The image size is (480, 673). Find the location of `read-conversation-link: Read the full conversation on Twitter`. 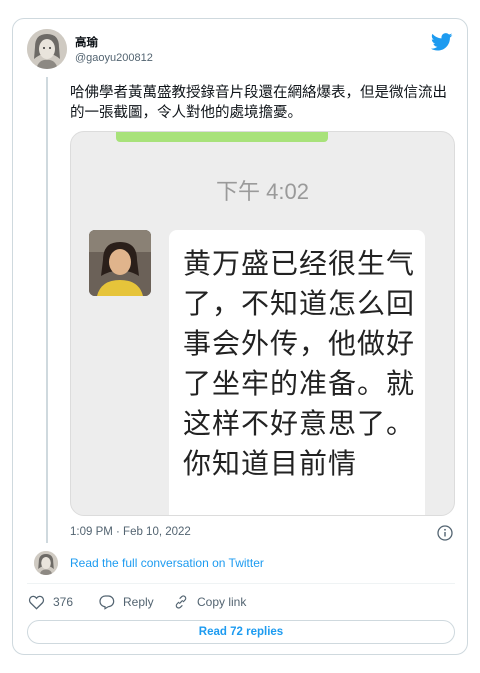

read-conversation-link: Read the full conversation on Twitter is located at coordinates (167, 563).